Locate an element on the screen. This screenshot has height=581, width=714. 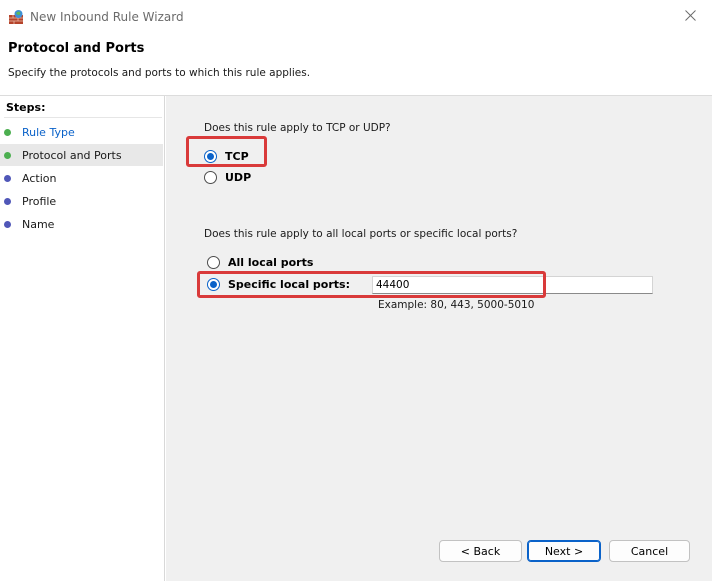
step-profile: Profile is located at coordinates (81, 201).